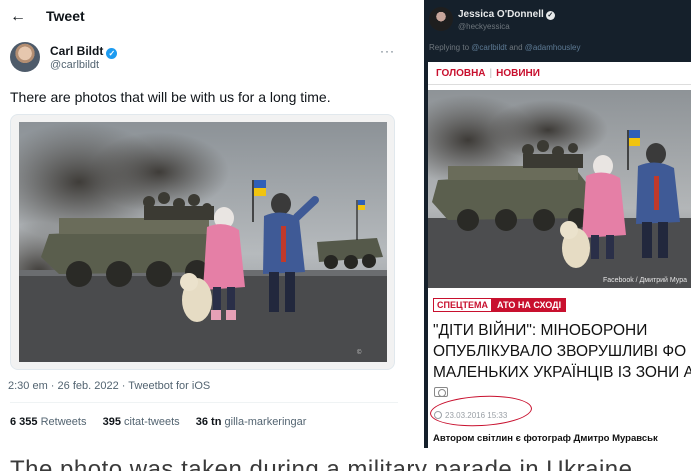  I want to click on more-options-icon: ···, so click(387, 51).